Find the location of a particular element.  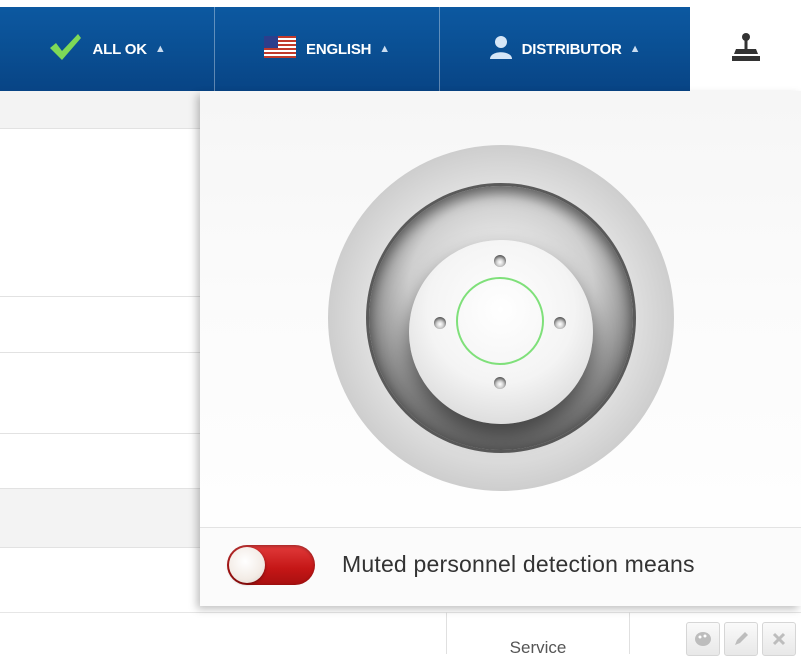

us-flag-icon is located at coordinates (280, 49).